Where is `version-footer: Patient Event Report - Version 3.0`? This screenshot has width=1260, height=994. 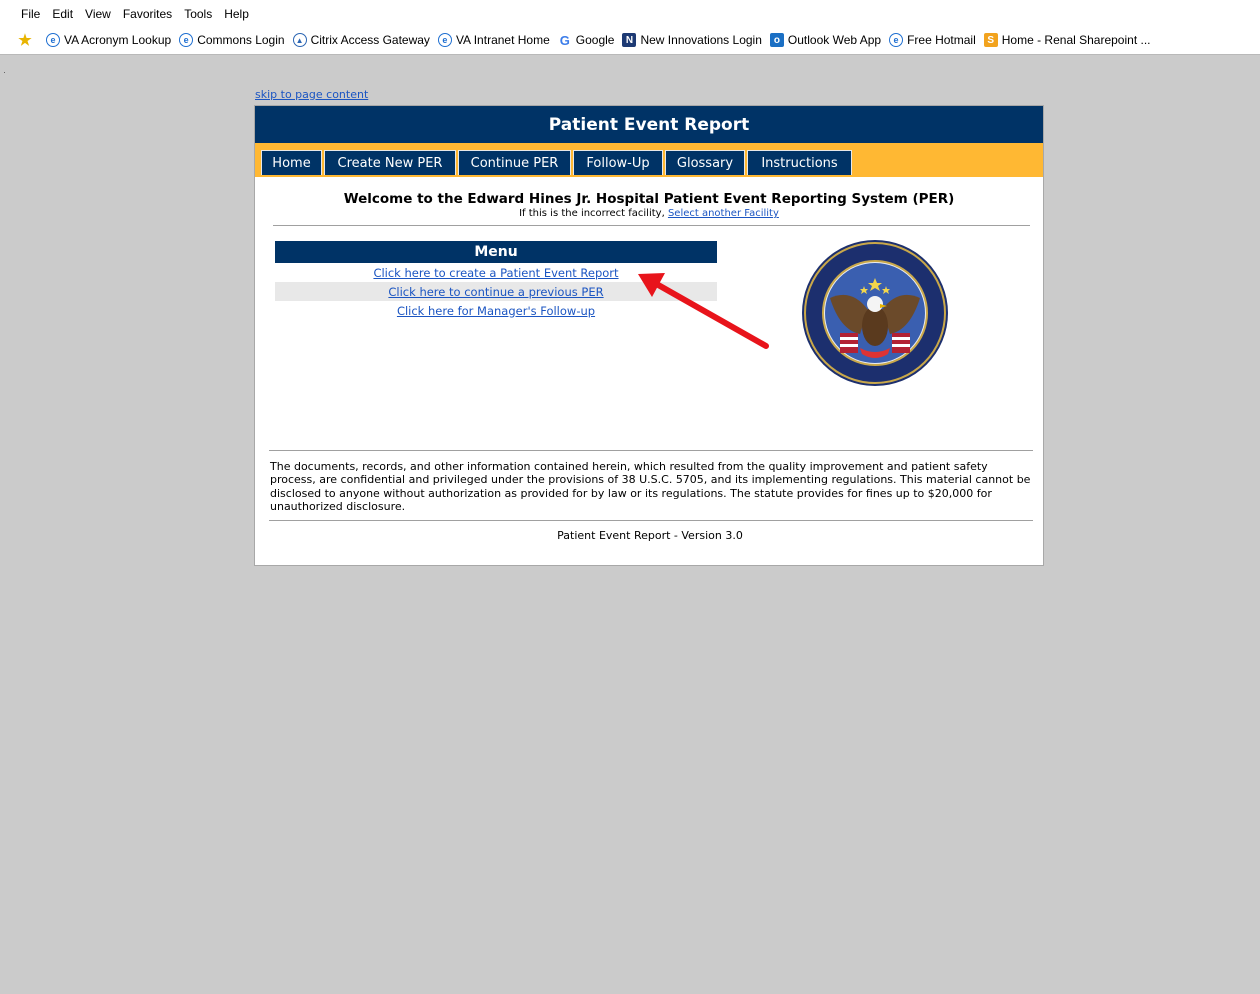 version-footer: Patient Event Report - Version 3.0 is located at coordinates (650, 535).